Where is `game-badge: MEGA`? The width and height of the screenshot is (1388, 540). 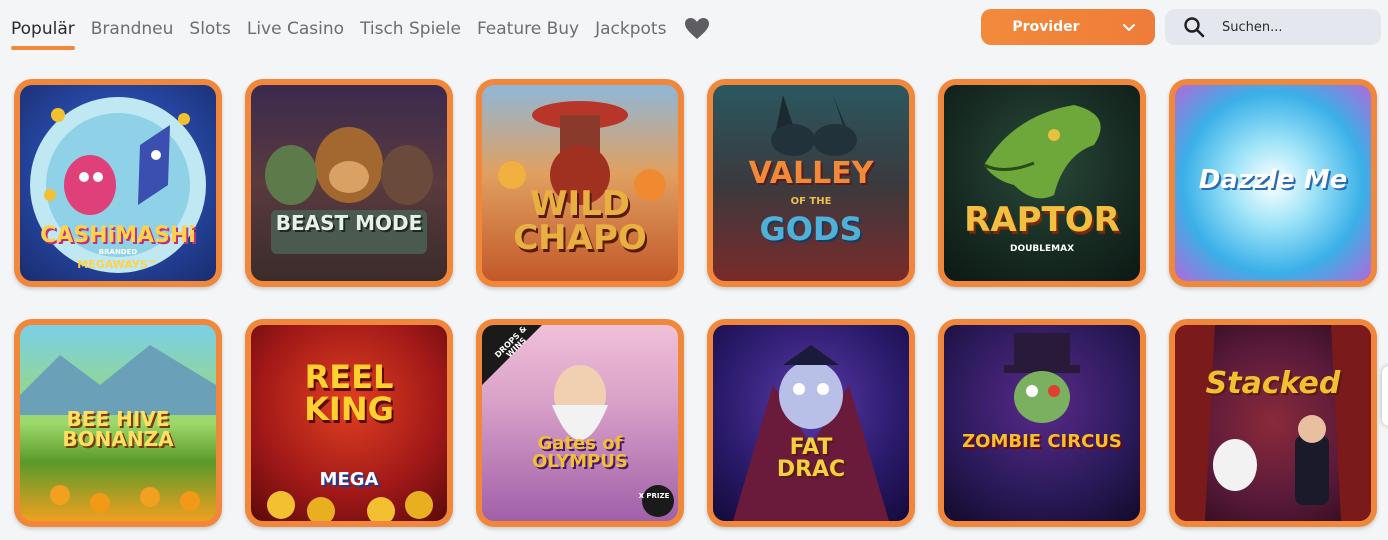 game-badge: MEGA is located at coordinates (349, 479).